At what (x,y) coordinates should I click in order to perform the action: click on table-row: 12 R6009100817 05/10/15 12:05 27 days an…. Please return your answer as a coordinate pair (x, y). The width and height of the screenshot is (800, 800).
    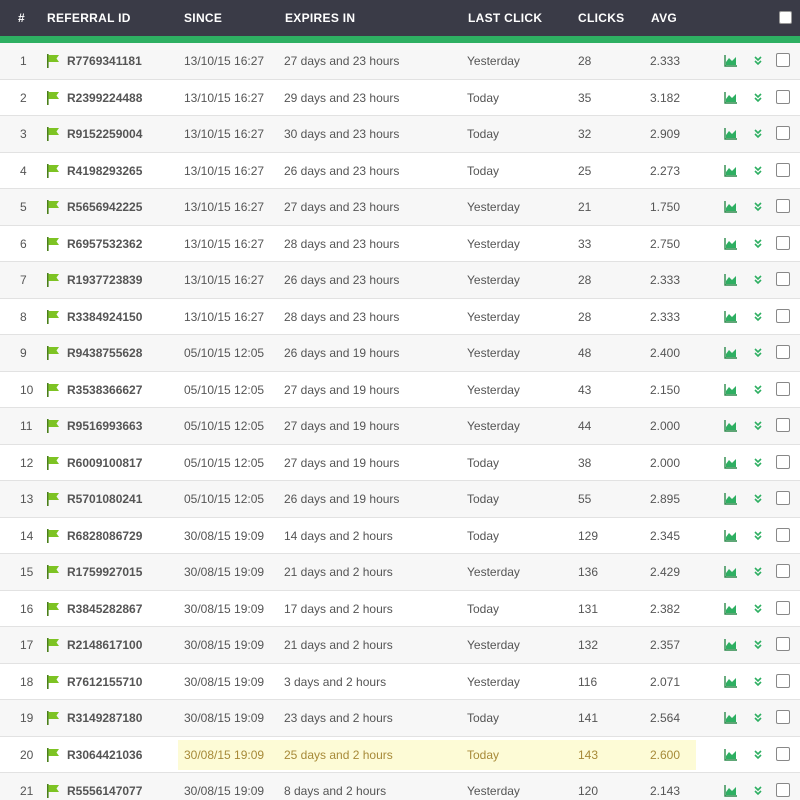
    Looking at the image, I should click on (400, 462).